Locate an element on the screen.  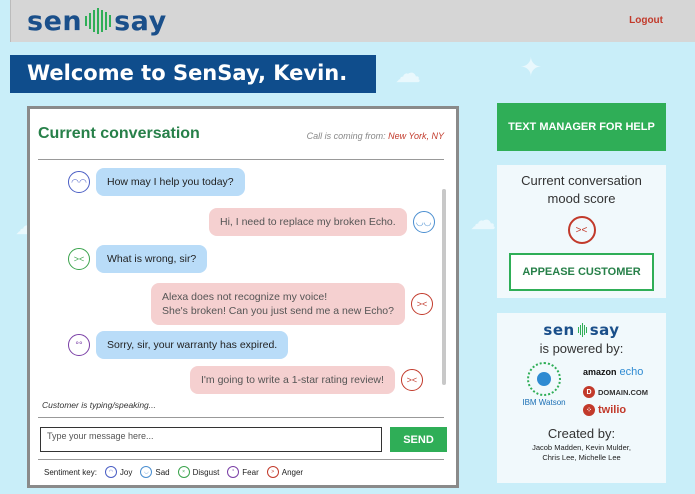
sad-emotion-icon: ◡◡ is located at coordinates (423, 222).